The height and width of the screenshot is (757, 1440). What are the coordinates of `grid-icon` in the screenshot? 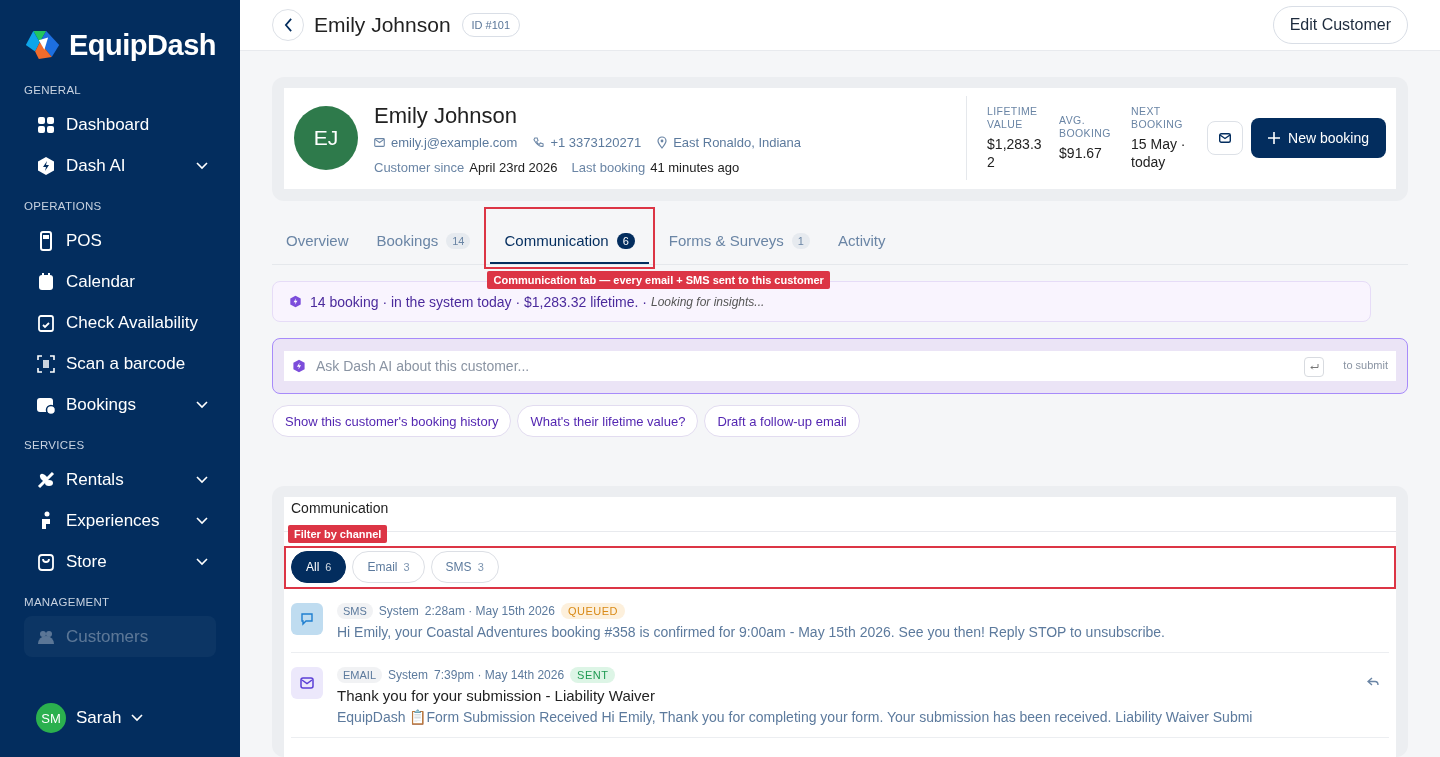 It's located at (46, 124).